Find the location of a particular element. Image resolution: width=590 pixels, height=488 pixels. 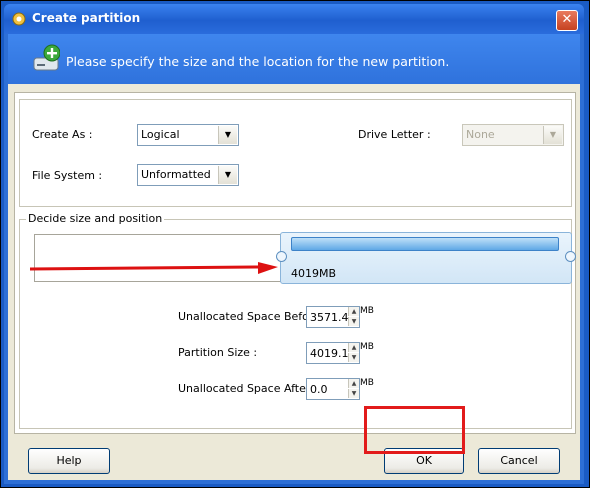

left-resize-handle is located at coordinates (281, 256).